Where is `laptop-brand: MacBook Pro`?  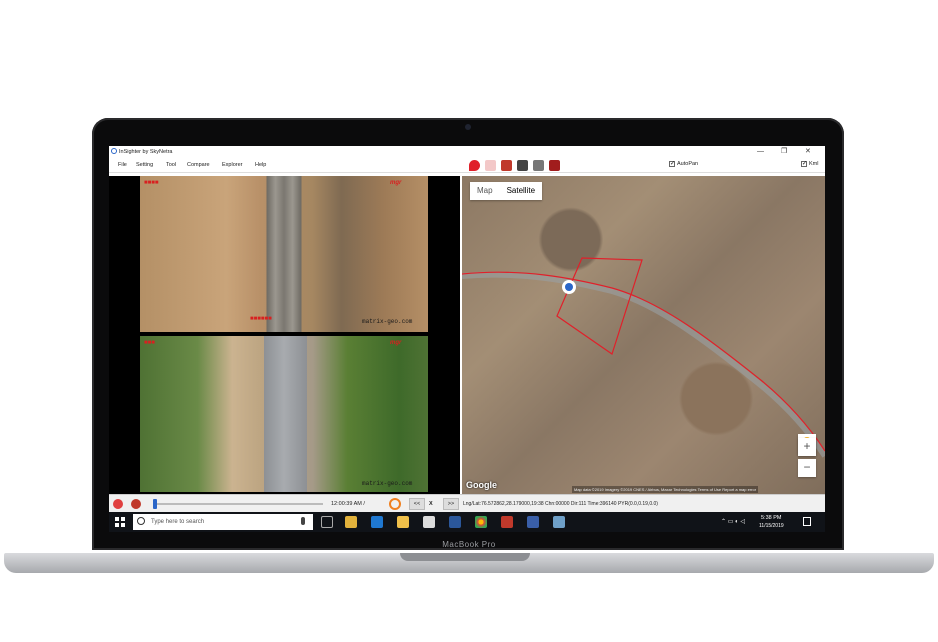
laptop-brand: MacBook Pro is located at coordinates (469, 544).